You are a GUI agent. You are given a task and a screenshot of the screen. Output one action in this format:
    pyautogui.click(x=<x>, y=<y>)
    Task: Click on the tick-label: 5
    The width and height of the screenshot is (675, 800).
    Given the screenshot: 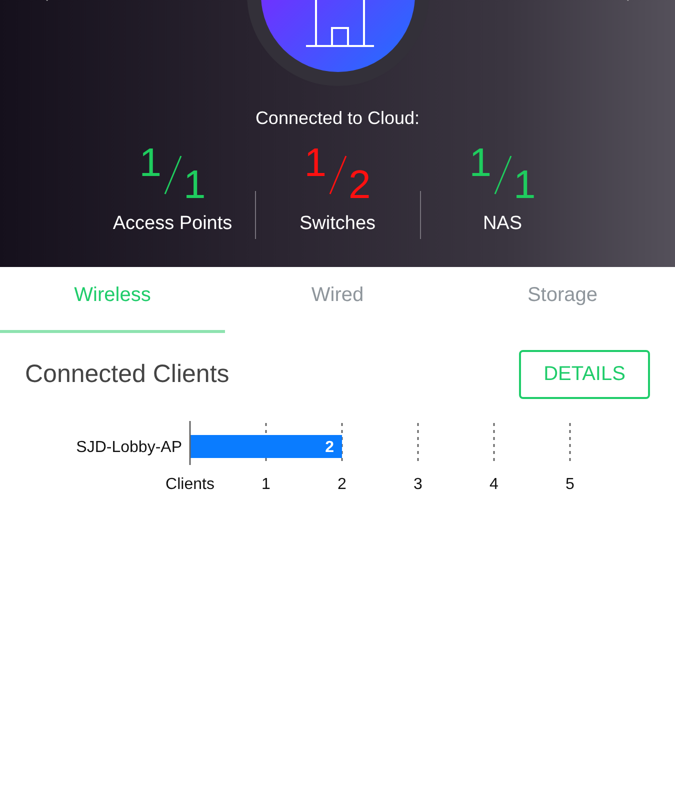 What is the action you would take?
    pyautogui.click(x=570, y=484)
    